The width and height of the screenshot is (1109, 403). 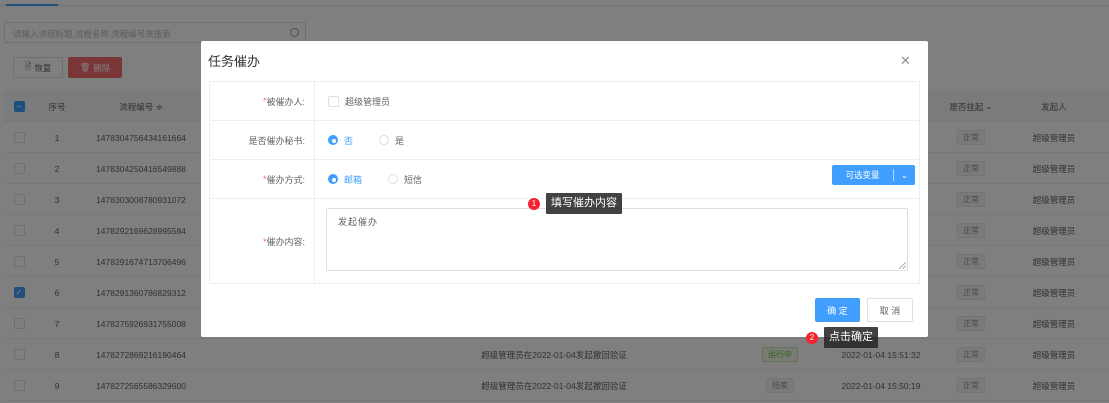 I want to click on method-sms-radio, so click(x=393, y=179).